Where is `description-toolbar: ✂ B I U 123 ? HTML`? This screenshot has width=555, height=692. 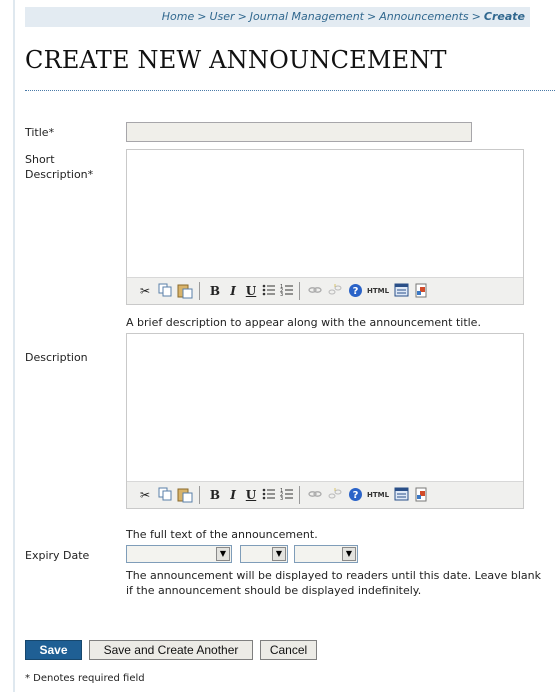
description-toolbar: ✂ B I U 123 ? HTML is located at coordinates (325, 494).